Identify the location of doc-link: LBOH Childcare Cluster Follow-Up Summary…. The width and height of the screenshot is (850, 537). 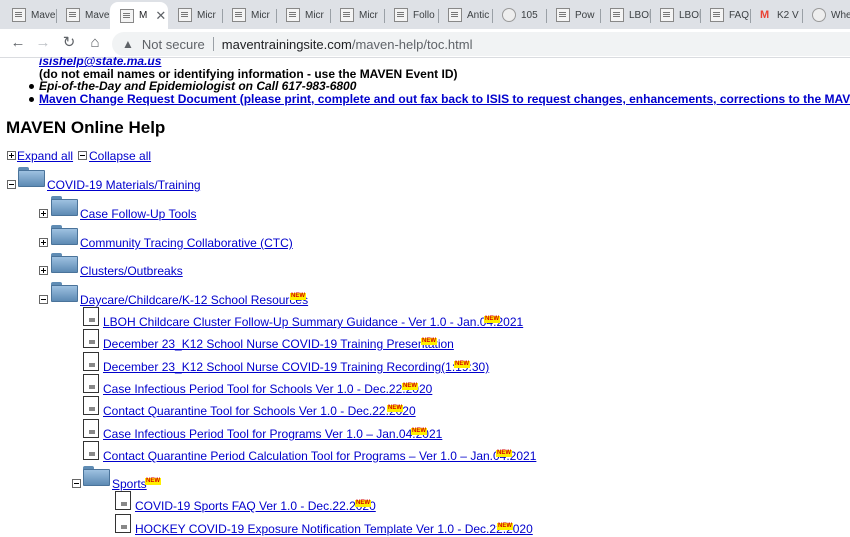
(313, 322).